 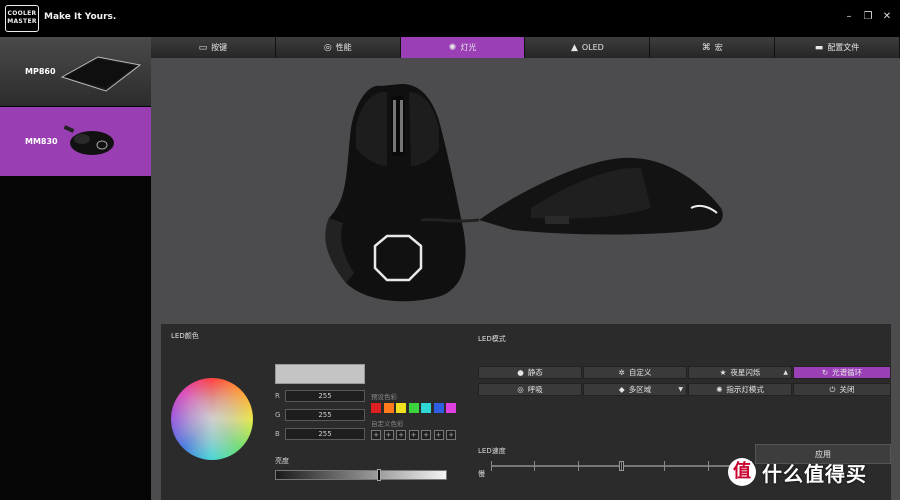 What do you see at coordinates (492, 451) in the screenshot?
I see `led-speed-label: LED速度` at bounding box center [492, 451].